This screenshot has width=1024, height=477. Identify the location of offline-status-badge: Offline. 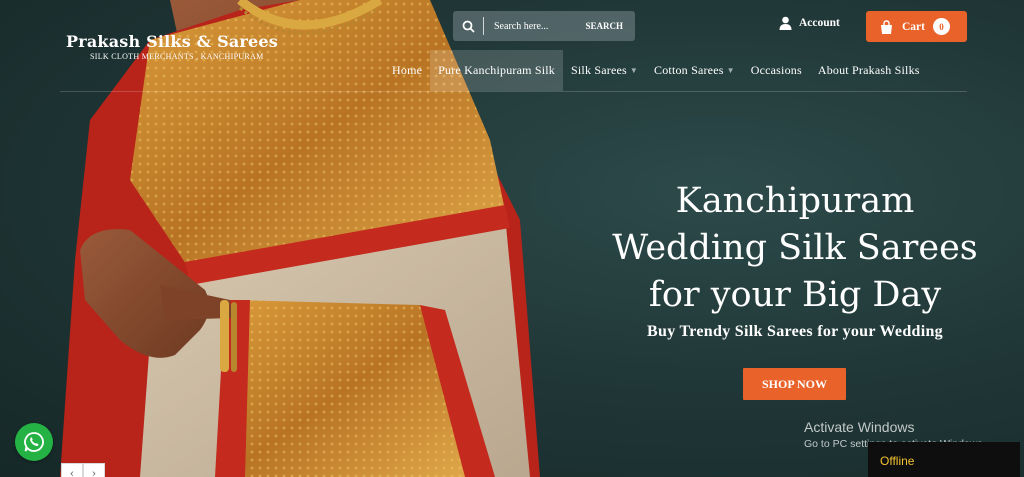
(944, 459).